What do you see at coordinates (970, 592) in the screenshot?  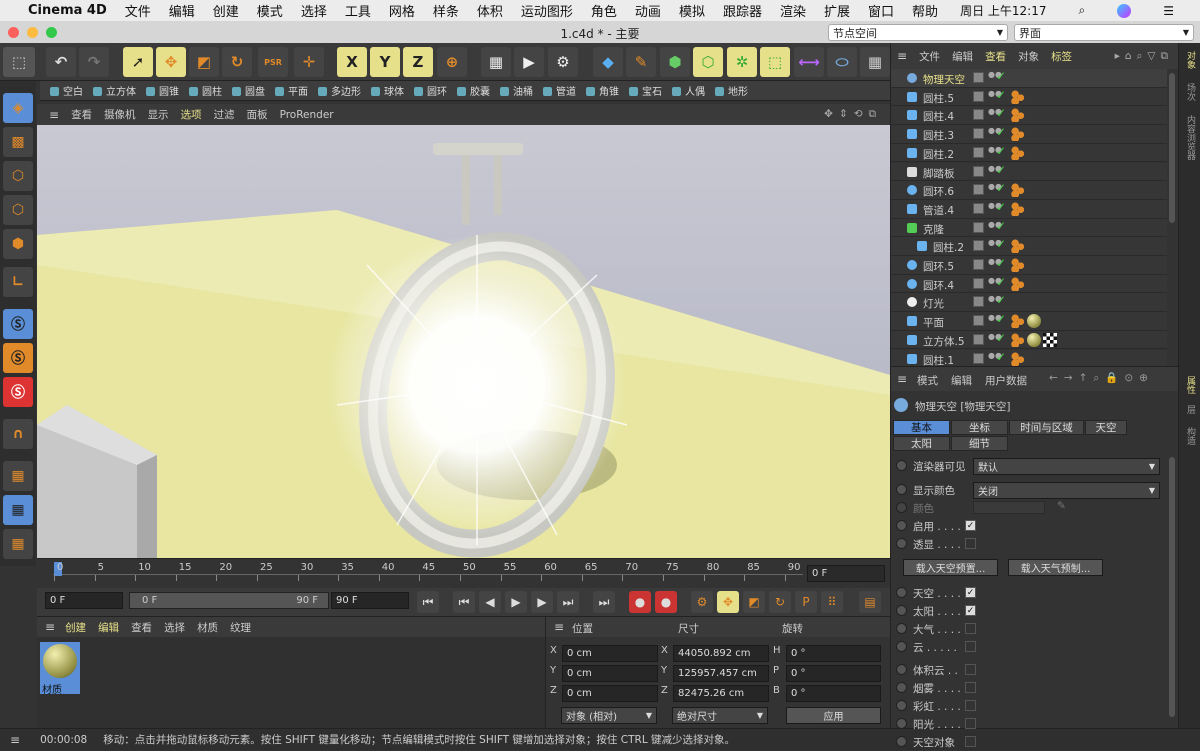 I see `option-checkbox: ✓` at bounding box center [970, 592].